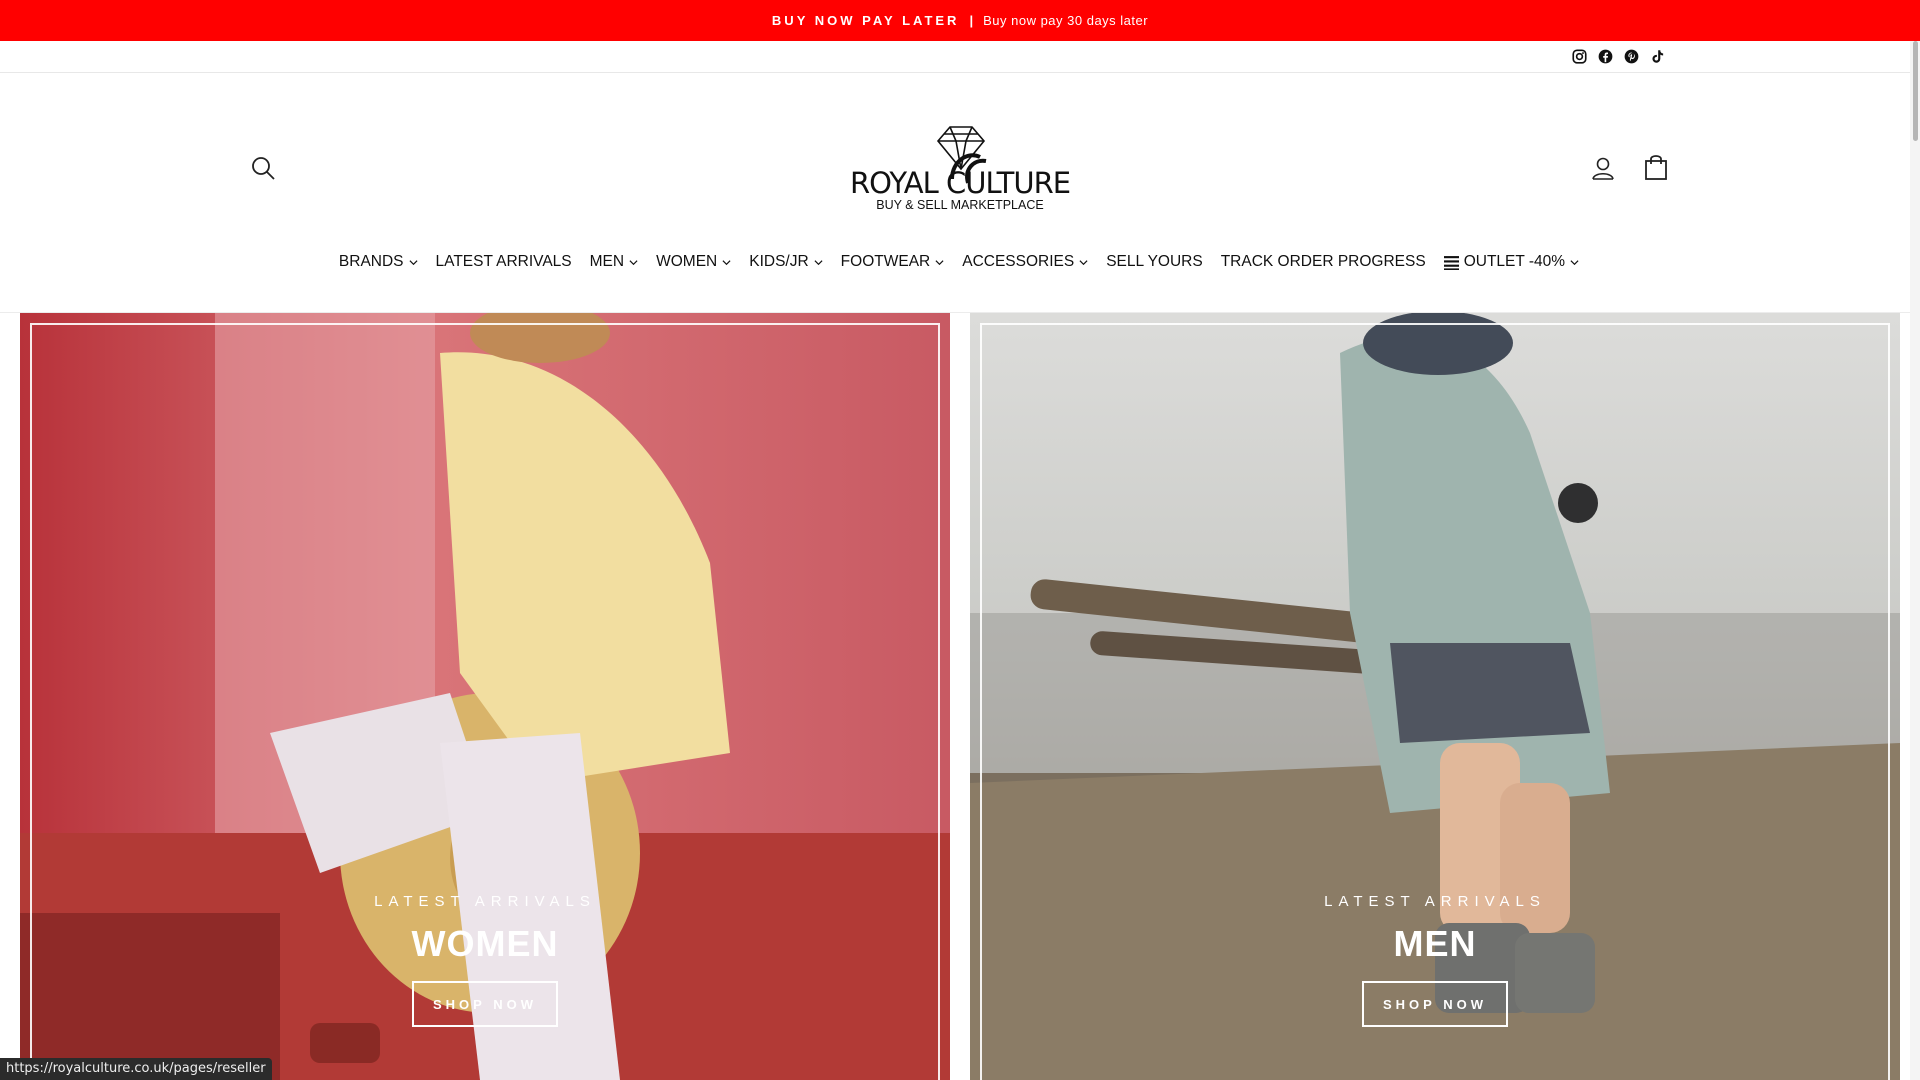 The image size is (1920, 1080). I want to click on scrollbar-thumb, so click(1915, 91).